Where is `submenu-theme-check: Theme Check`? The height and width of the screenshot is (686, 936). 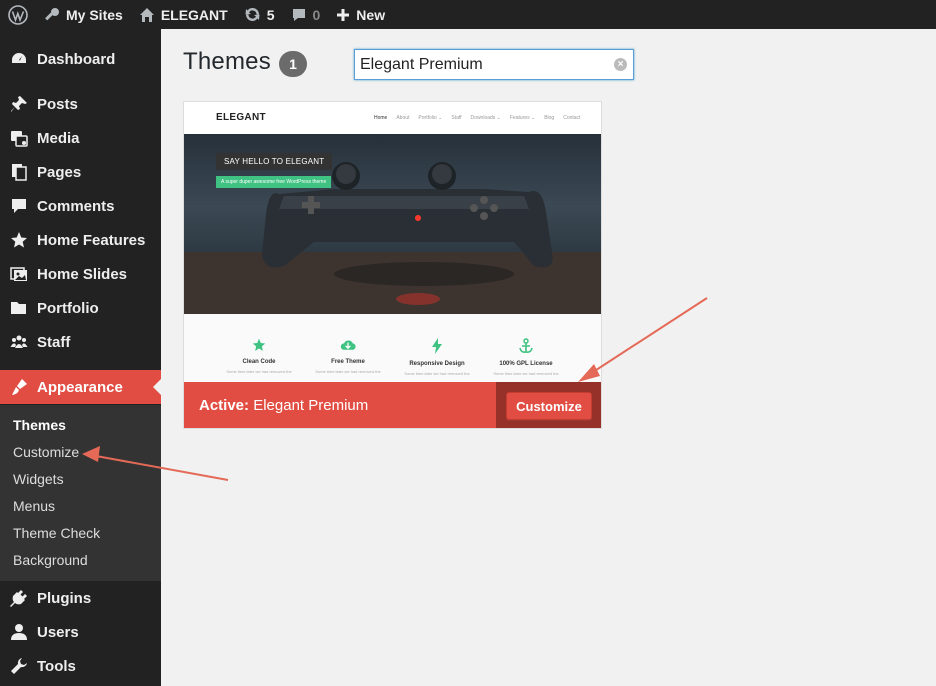 submenu-theme-check: Theme Check is located at coordinates (56, 533).